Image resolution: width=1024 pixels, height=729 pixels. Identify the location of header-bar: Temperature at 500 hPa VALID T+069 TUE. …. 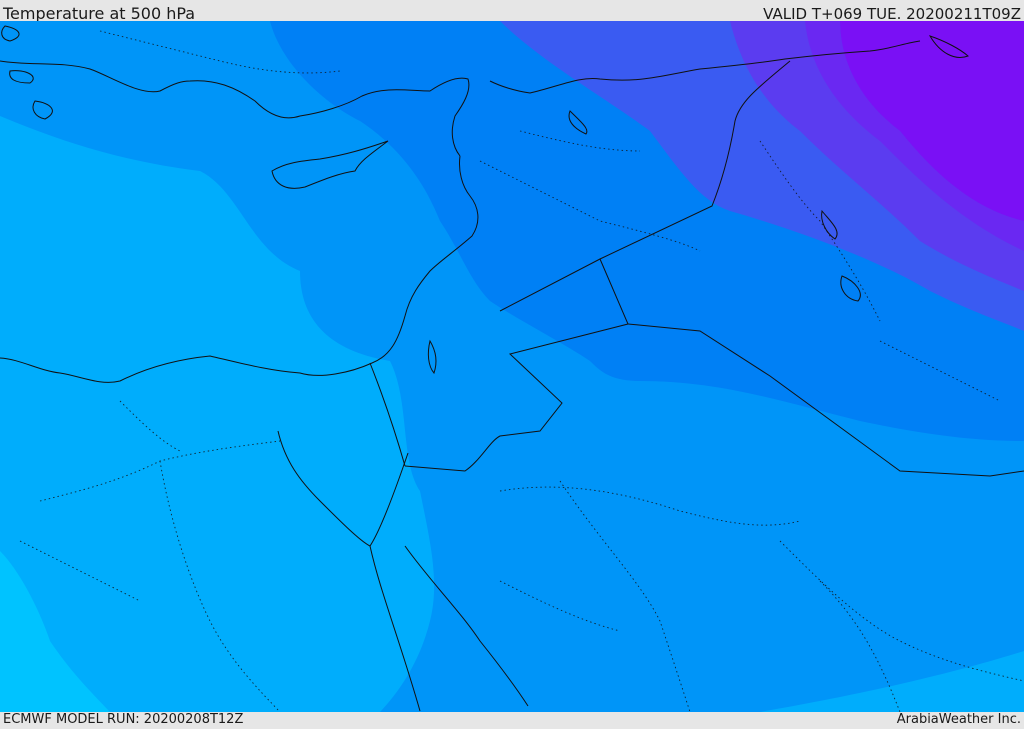
(512, 11).